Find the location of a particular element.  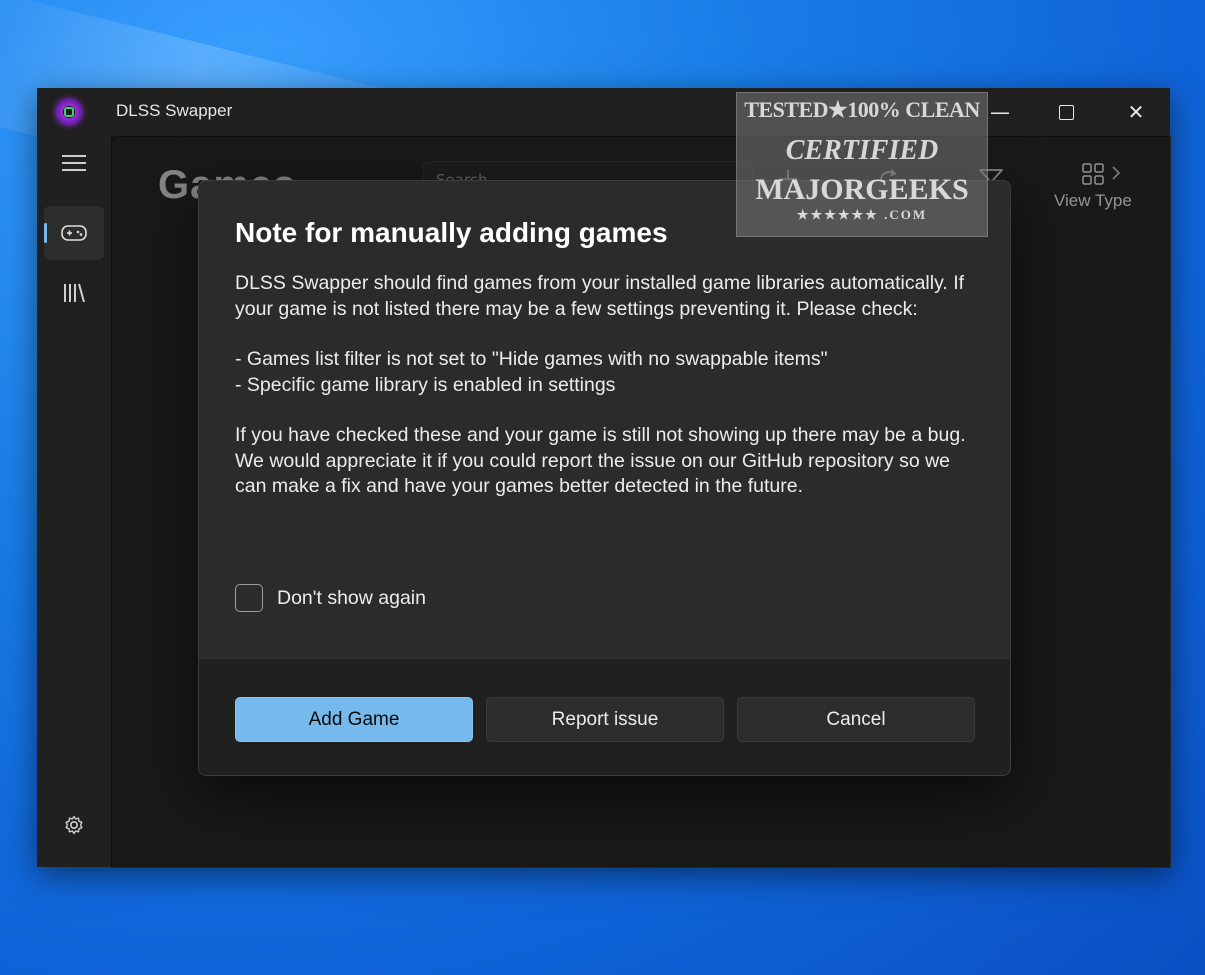

add-game-button: Add Game is located at coordinates (354, 719).